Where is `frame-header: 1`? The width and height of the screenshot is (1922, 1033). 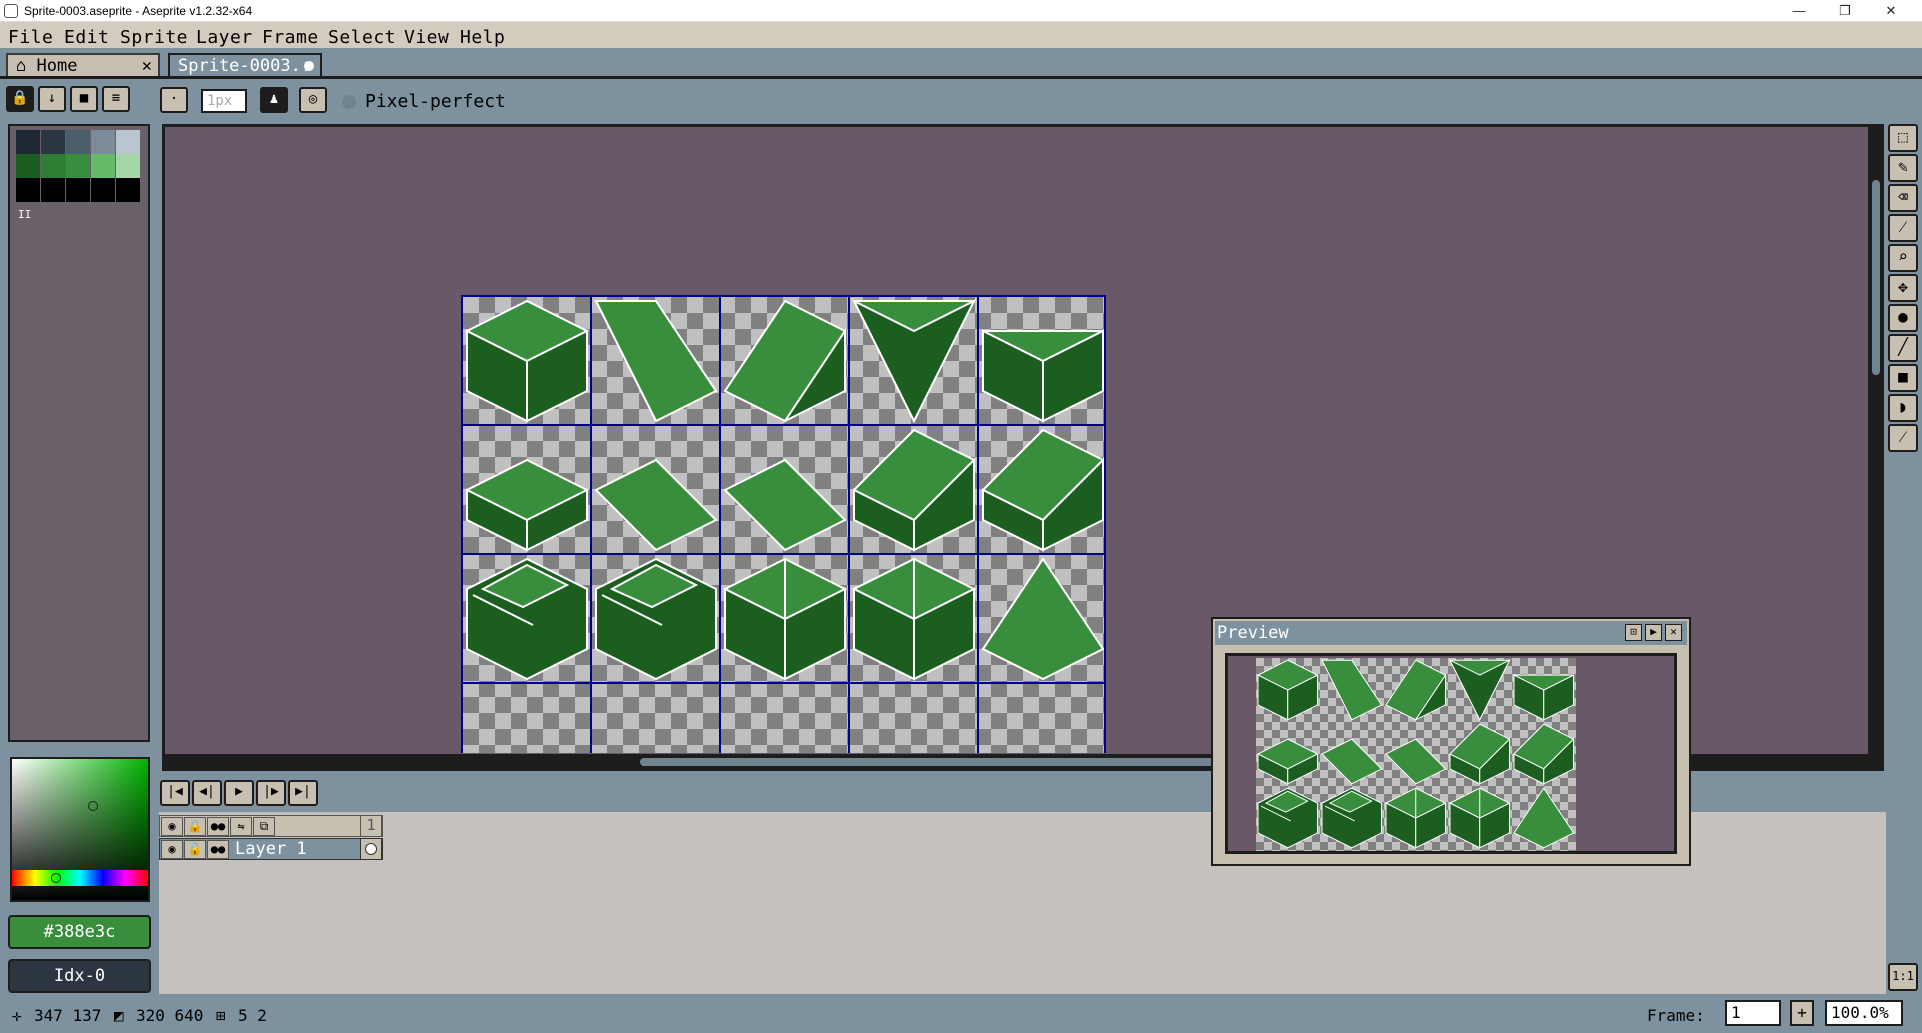 frame-header: 1 is located at coordinates (371, 826).